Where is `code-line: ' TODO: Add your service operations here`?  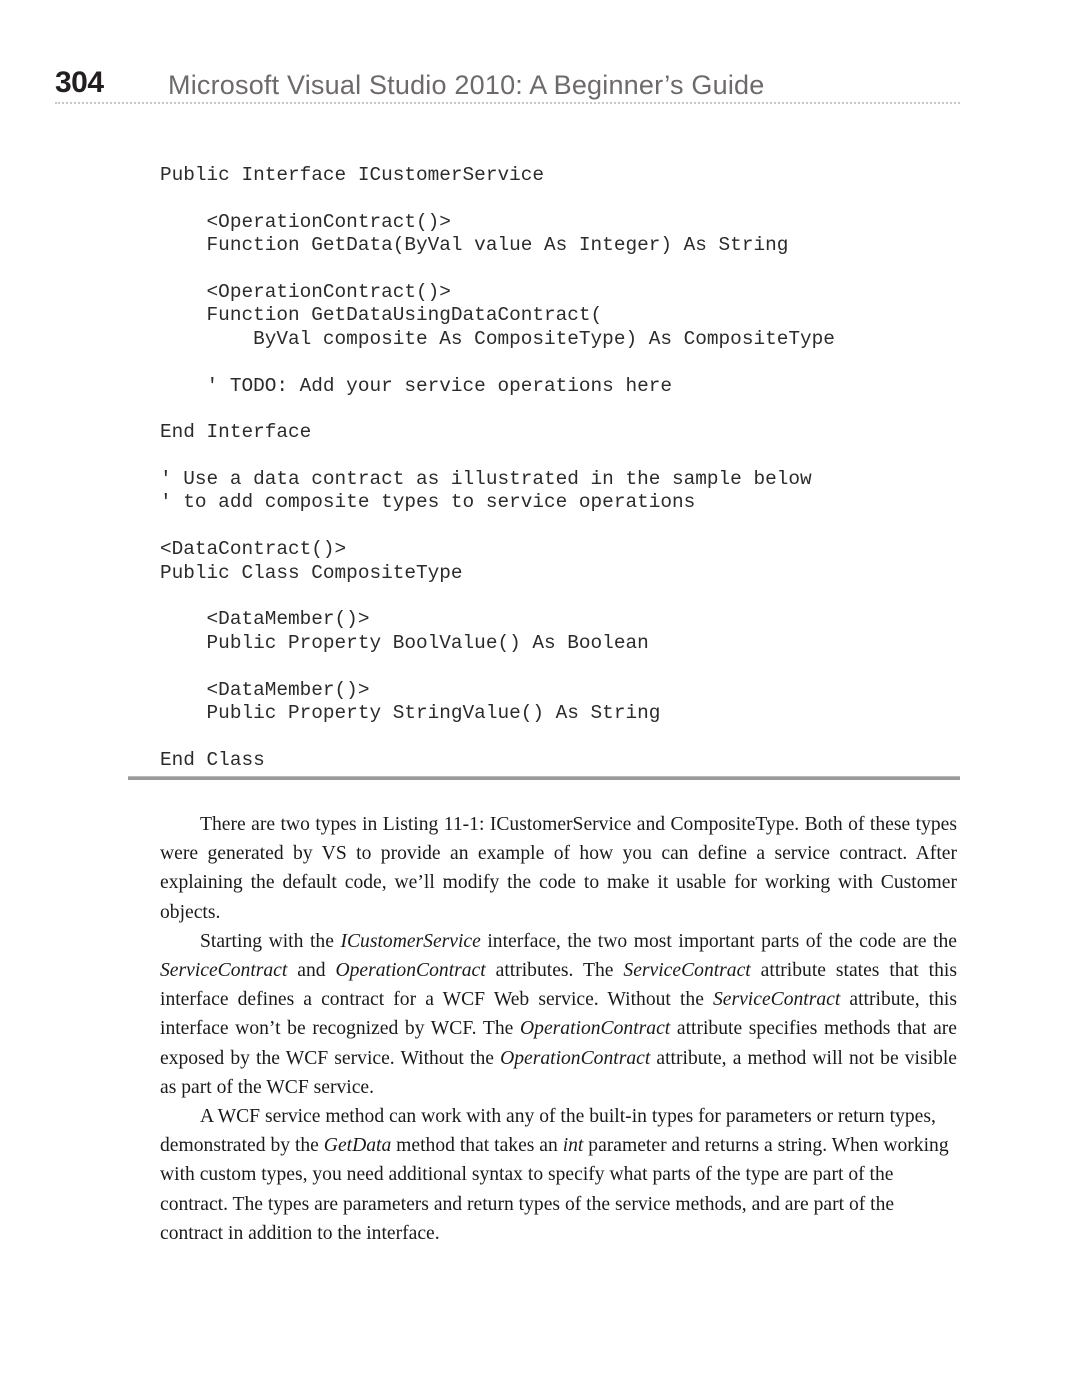 code-line: ' TODO: Add your service operations here is located at coordinates (416, 385).